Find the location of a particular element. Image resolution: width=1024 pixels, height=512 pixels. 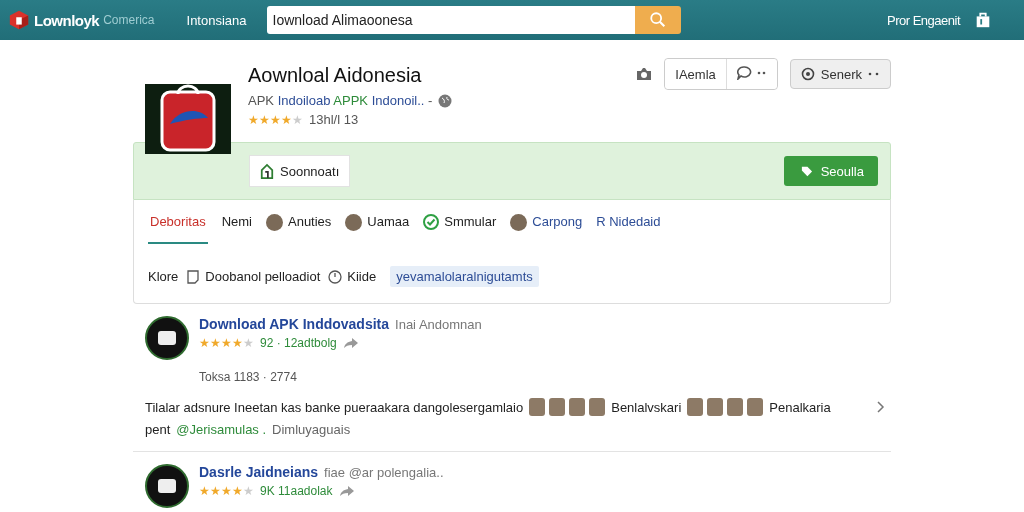

result-title: Dasrle Jaidneians is located at coordinates (259, 472).